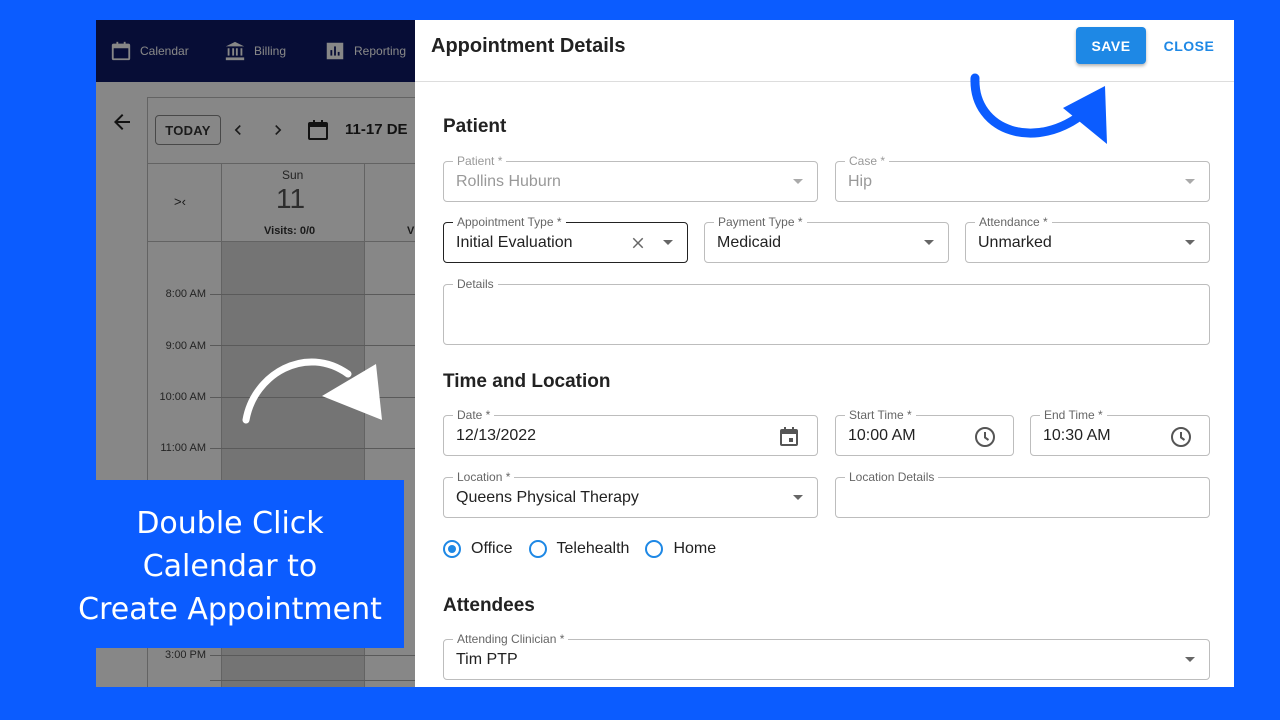 This screenshot has height=720, width=1280. I want to click on location-details-label: Location Details, so click(892, 477).